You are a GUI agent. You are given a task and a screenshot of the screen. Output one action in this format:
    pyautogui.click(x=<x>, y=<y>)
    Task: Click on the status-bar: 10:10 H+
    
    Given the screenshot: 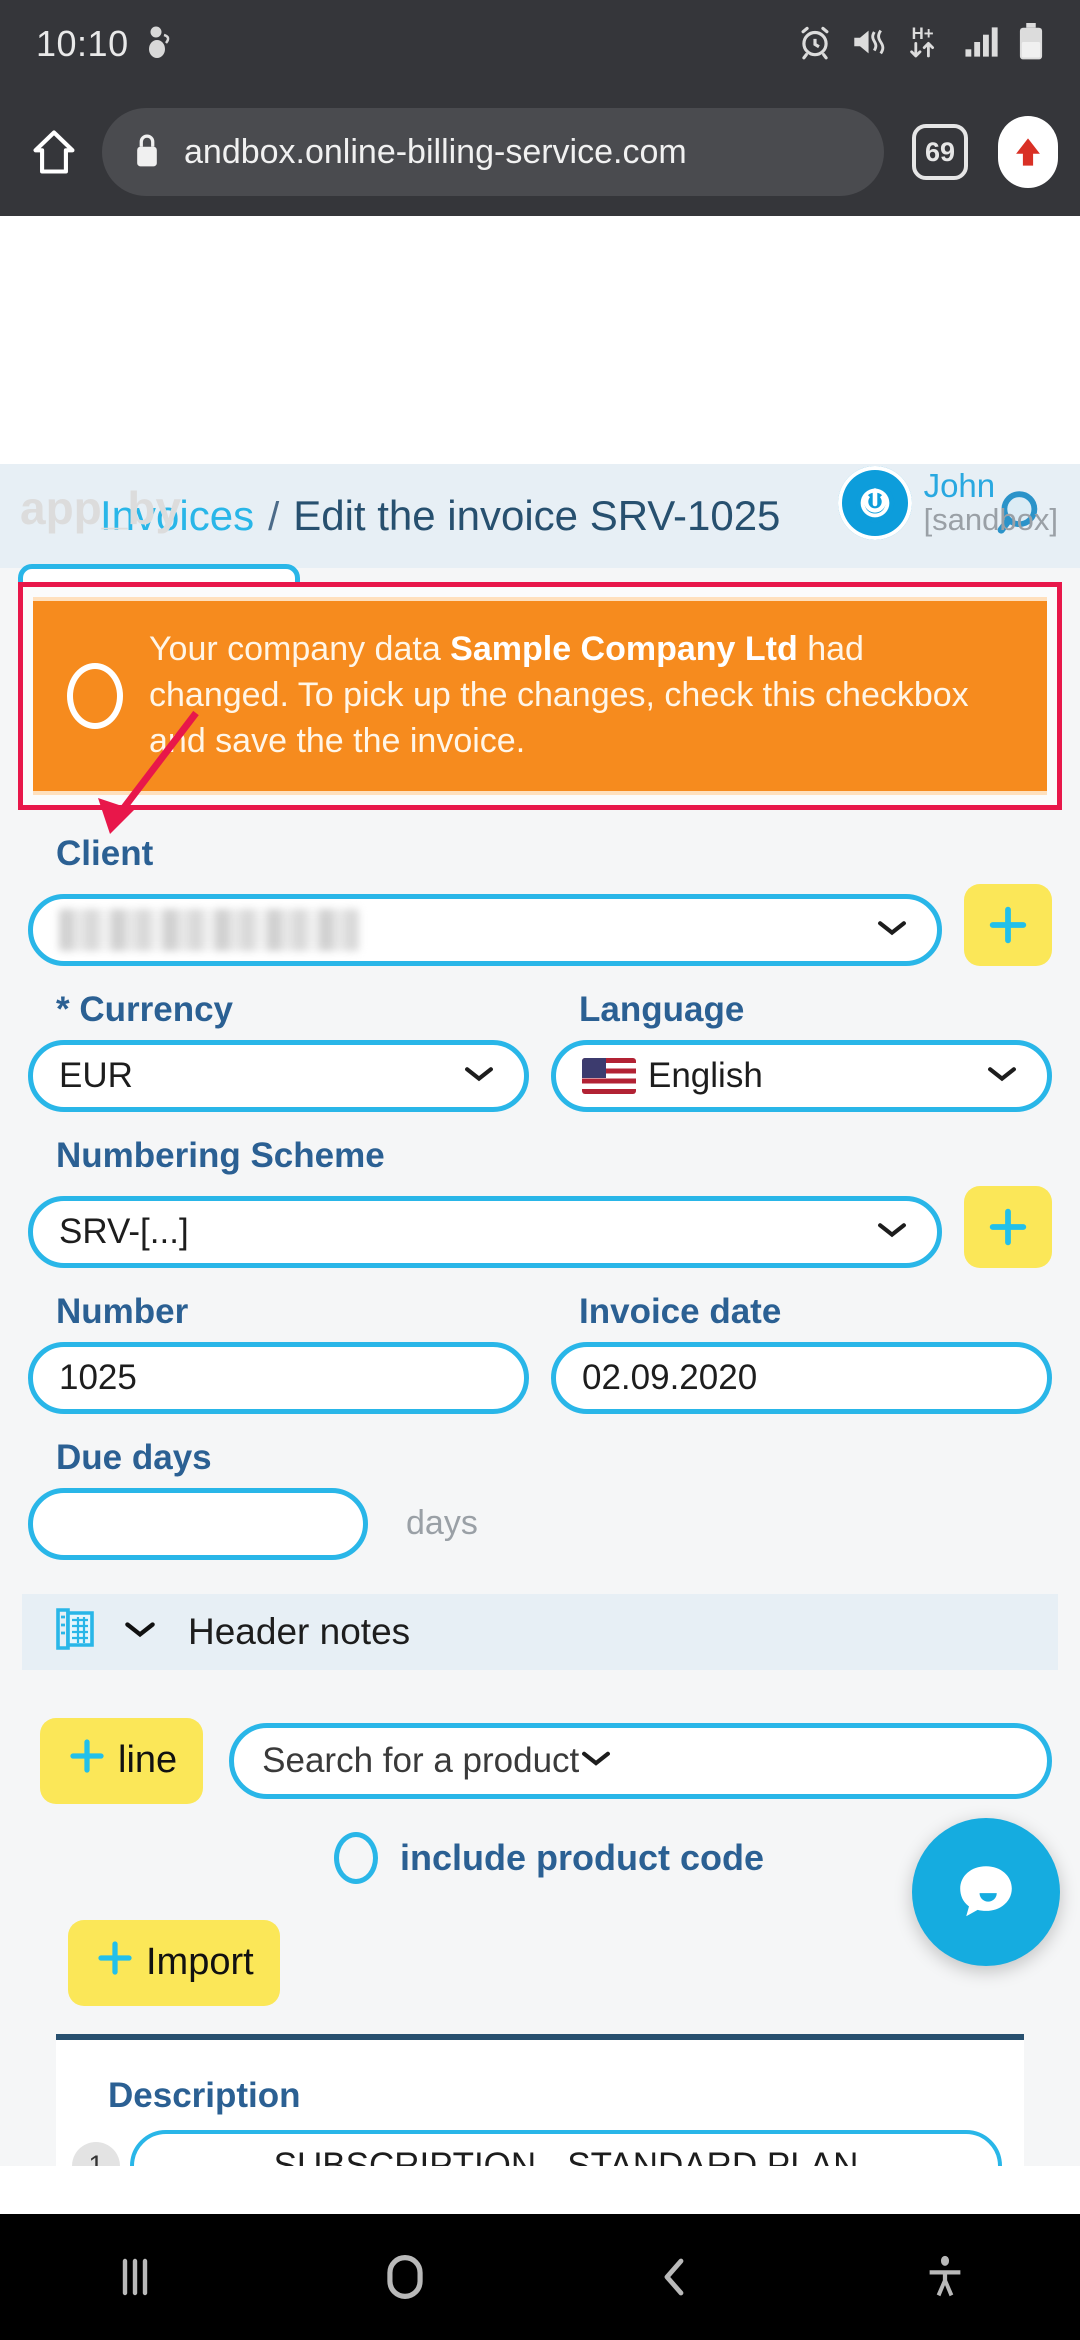 What is the action you would take?
    pyautogui.click(x=540, y=44)
    